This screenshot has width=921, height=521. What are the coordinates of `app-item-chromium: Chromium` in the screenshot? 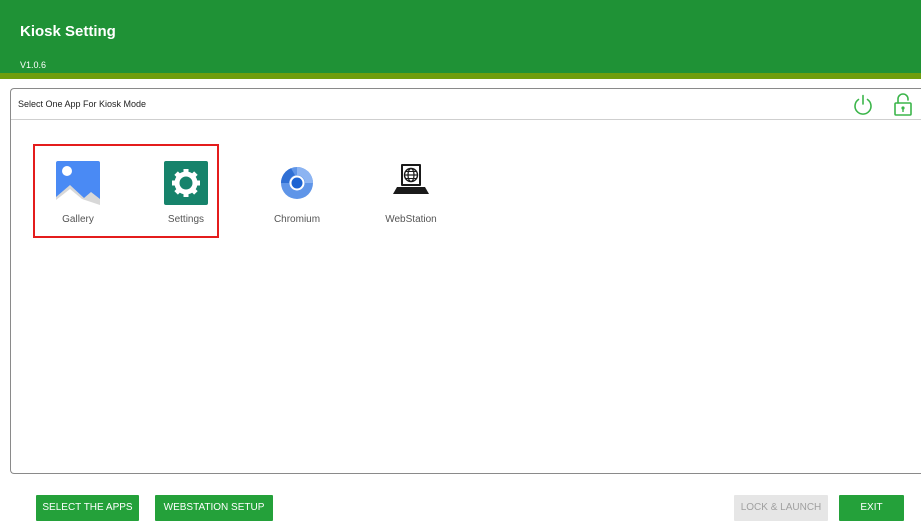 It's located at (297, 198).